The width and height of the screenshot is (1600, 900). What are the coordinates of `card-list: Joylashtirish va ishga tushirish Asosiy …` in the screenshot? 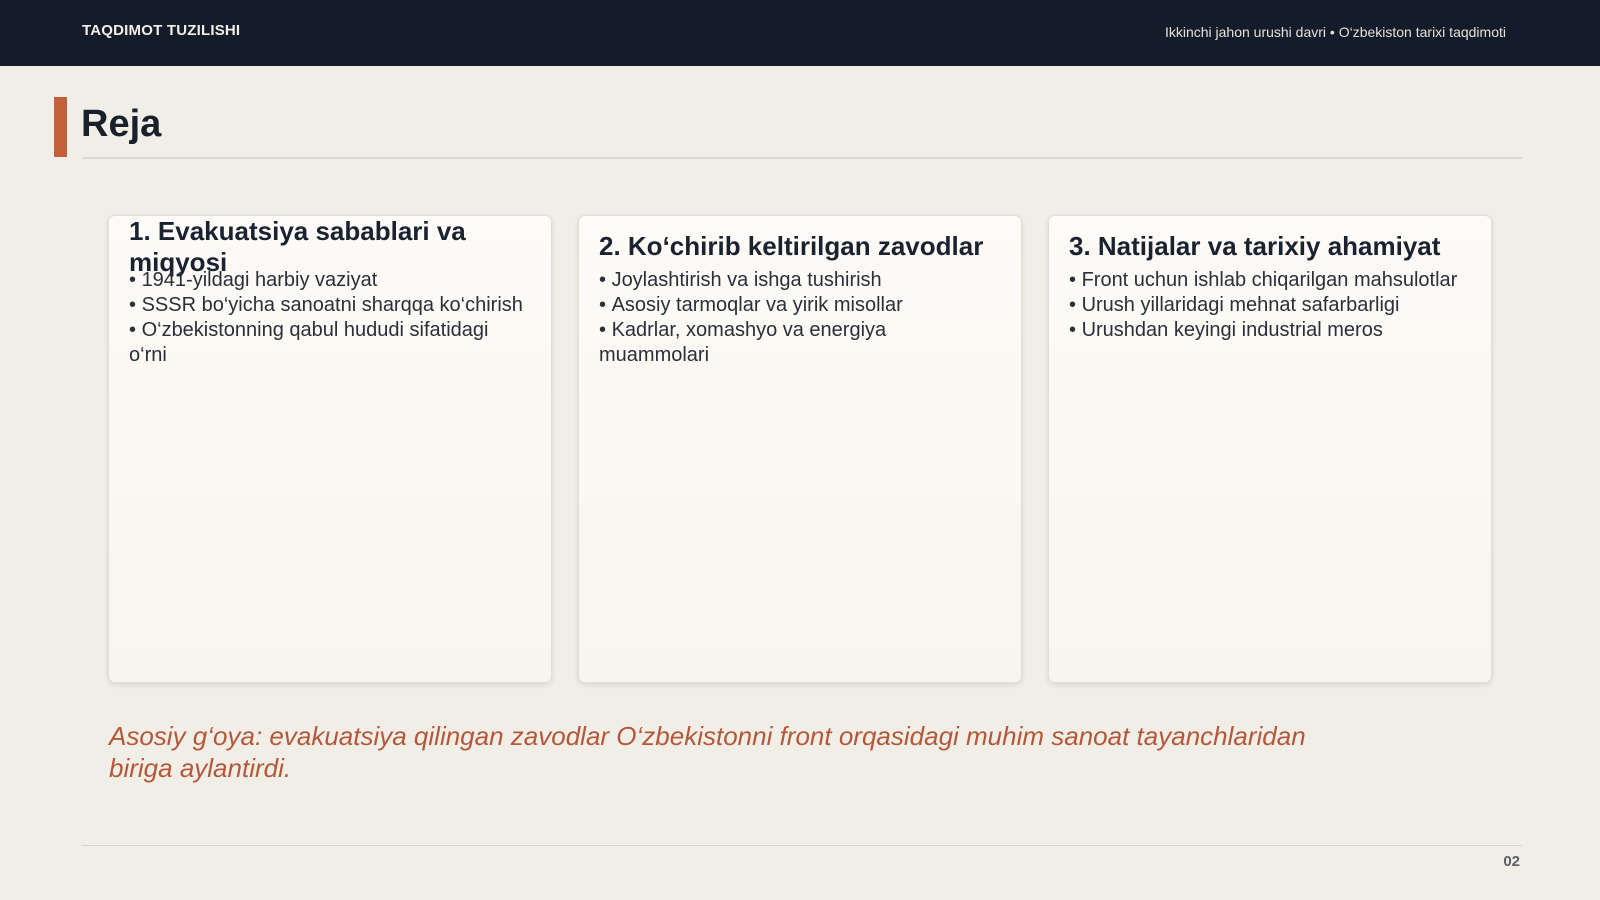 It's located at (798, 318).